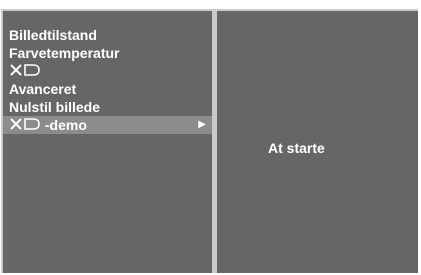 The height and width of the screenshot is (275, 421). What do you see at coordinates (55, 107) in the screenshot?
I see `menu-item-label: Nulstil billede` at bounding box center [55, 107].